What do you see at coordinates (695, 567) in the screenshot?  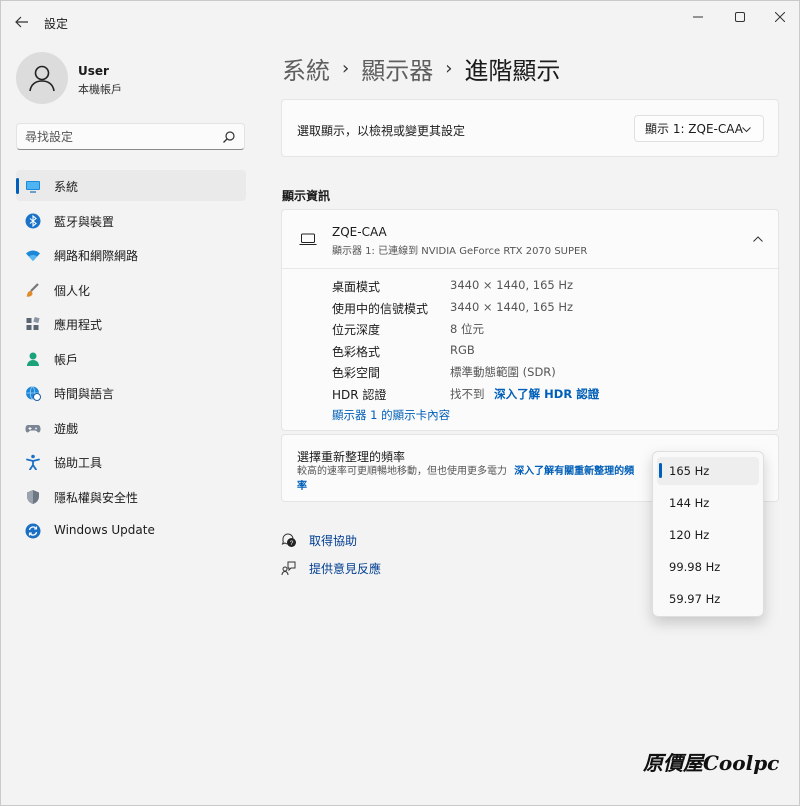 I see `refresh-option-label: 99.98 Hz` at bounding box center [695, 567].